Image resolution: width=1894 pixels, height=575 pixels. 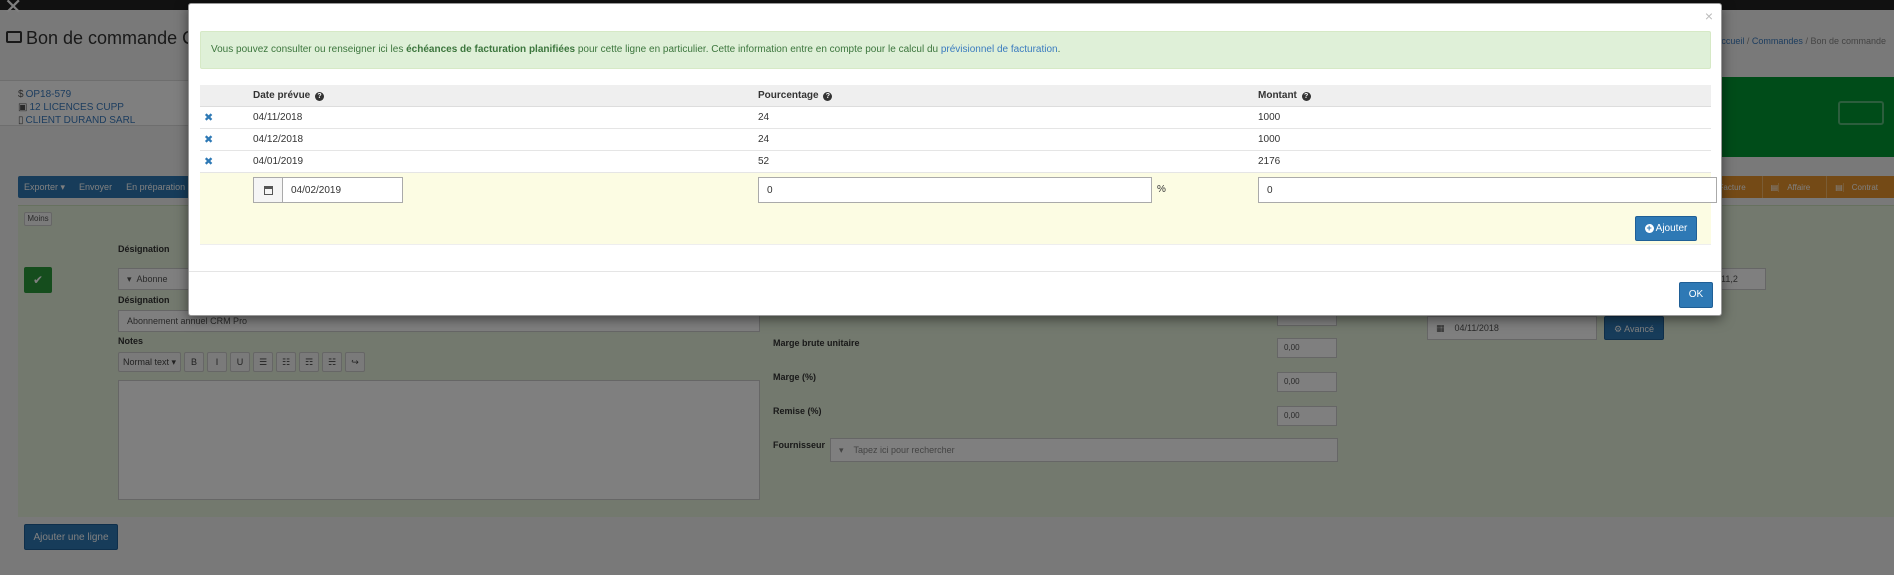 I want to click on new-amount-input, so click(x=1487, y=190).